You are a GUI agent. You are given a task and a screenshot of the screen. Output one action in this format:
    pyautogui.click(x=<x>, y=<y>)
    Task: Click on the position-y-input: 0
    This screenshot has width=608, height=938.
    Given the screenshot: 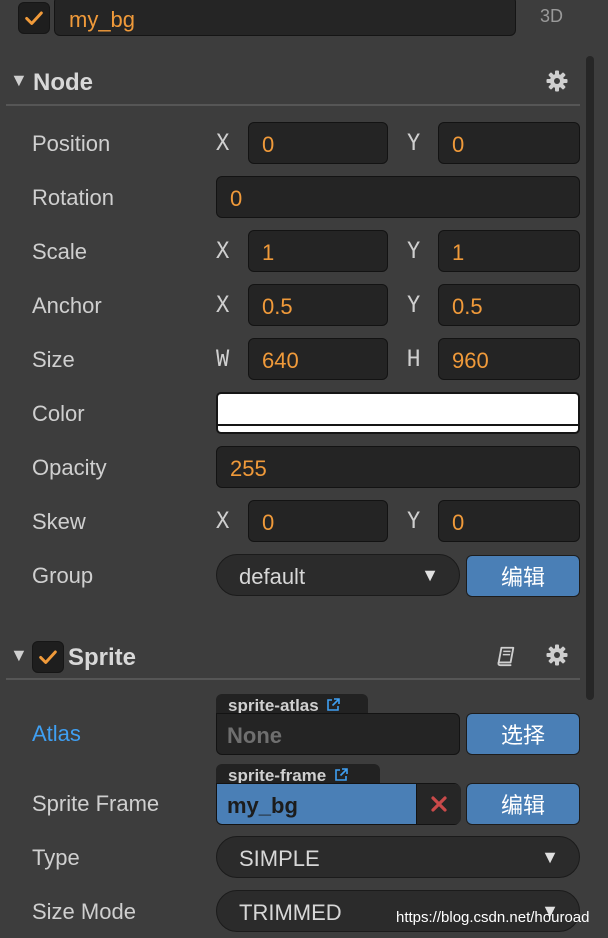 What is the action you would take?
    pyautogui.click(x=509, y=143)
    